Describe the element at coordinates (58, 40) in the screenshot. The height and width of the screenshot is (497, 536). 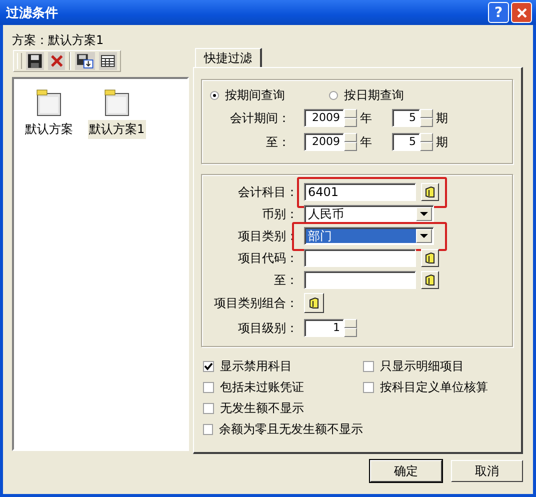
I see `scheme-caption: 方案：默认方案1` at that location.